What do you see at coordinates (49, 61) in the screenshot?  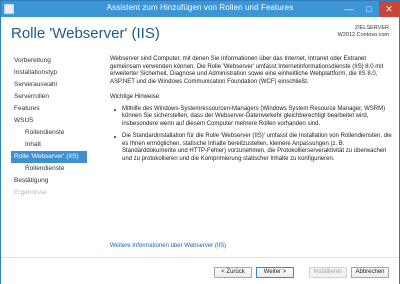 I see `nav-item-vorbereitung: Vorbereitung` at bounding box center [49, 61].